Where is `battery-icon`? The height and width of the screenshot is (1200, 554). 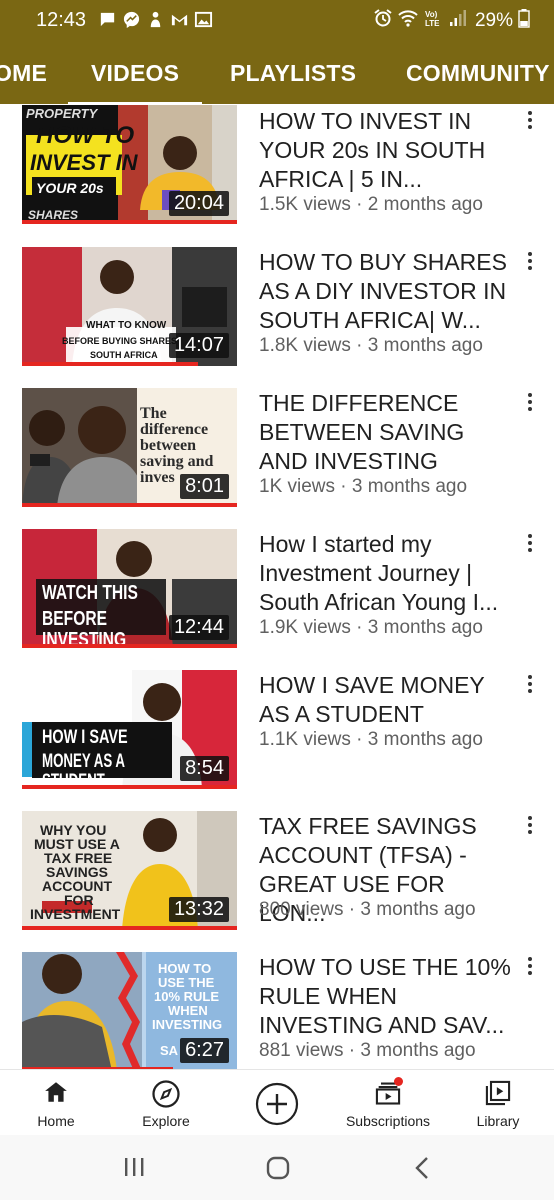
battery-icon is located at coordinates (524, 20).